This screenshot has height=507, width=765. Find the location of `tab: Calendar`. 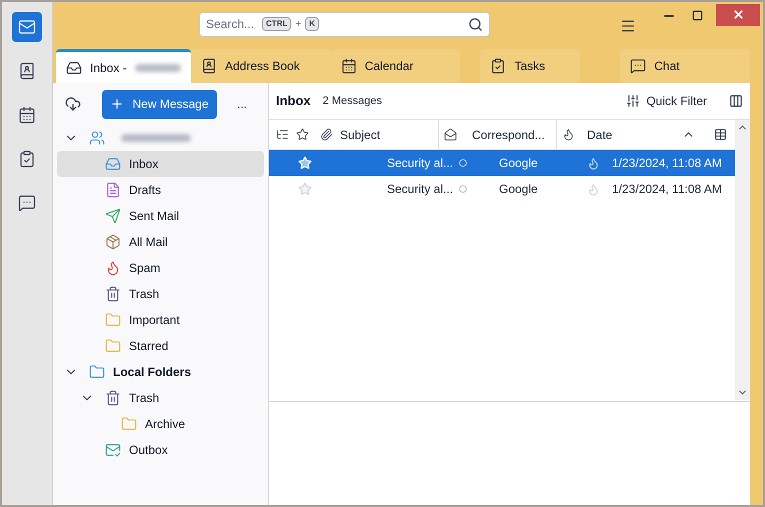

tab: Calendar is located at coordinates (395, 66).